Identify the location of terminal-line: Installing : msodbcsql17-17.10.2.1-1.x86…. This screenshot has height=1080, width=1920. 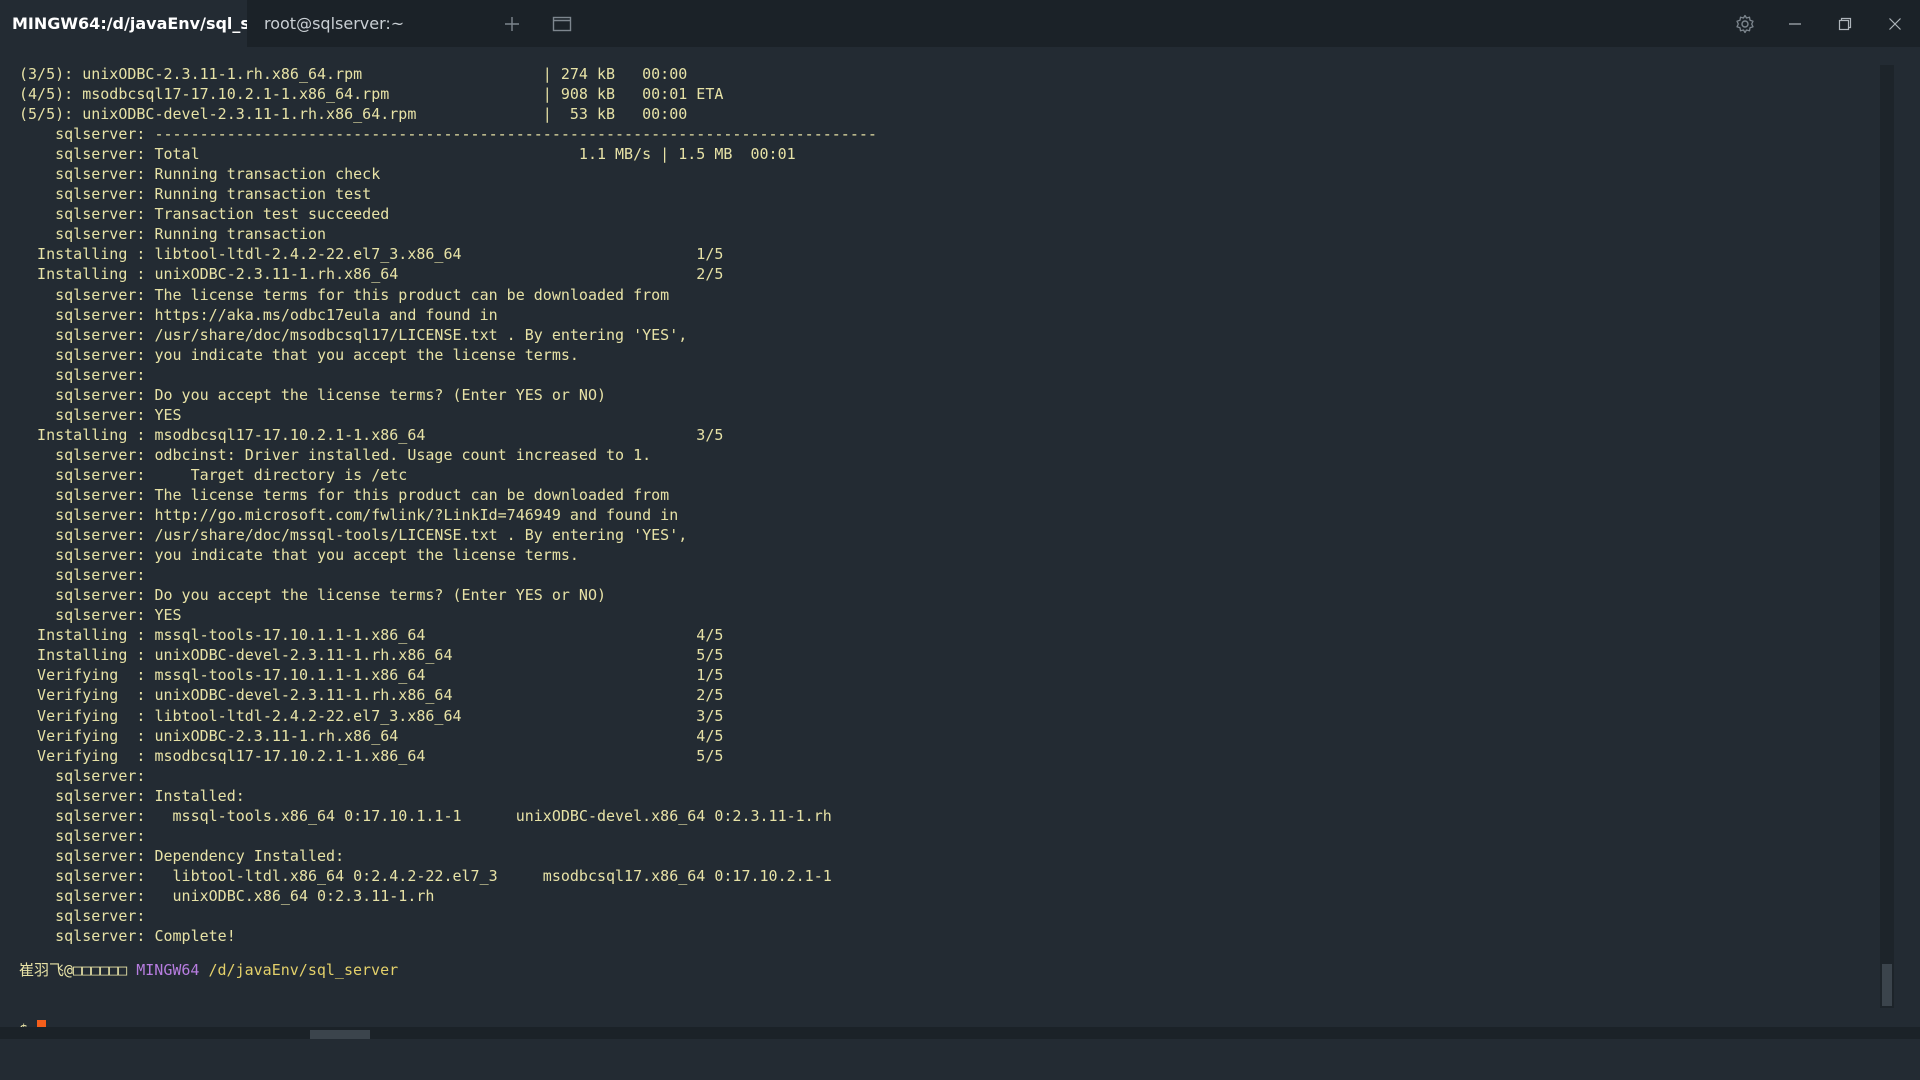
(371, 434).